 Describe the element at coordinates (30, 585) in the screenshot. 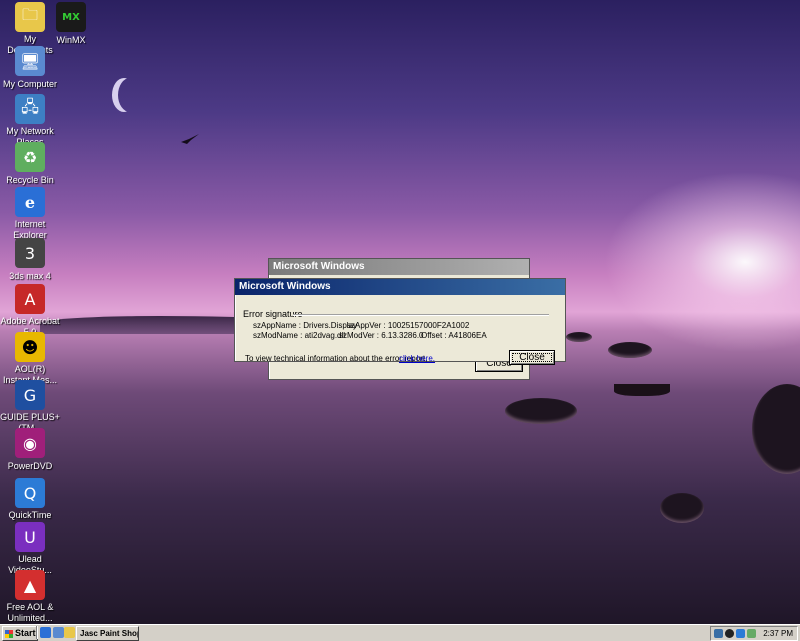

I see `aol-triangle-icon: ▲` at that location.